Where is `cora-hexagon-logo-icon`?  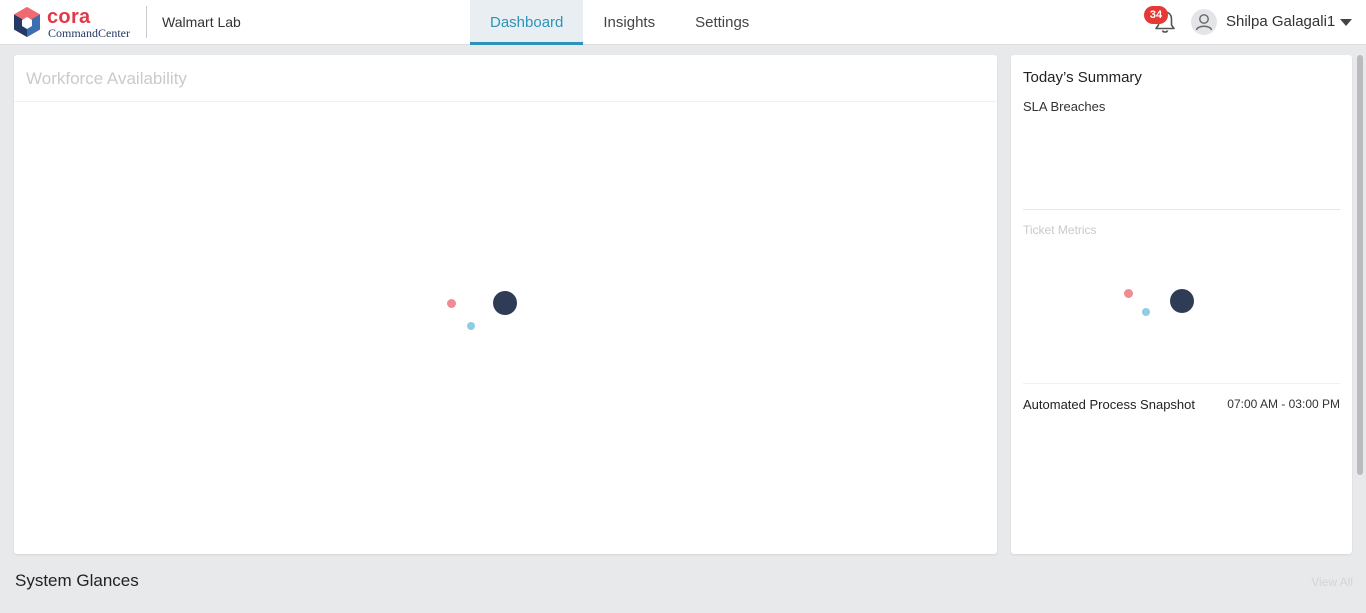 cora-hexagon-logo-icon is located at coordinates (27, 22).